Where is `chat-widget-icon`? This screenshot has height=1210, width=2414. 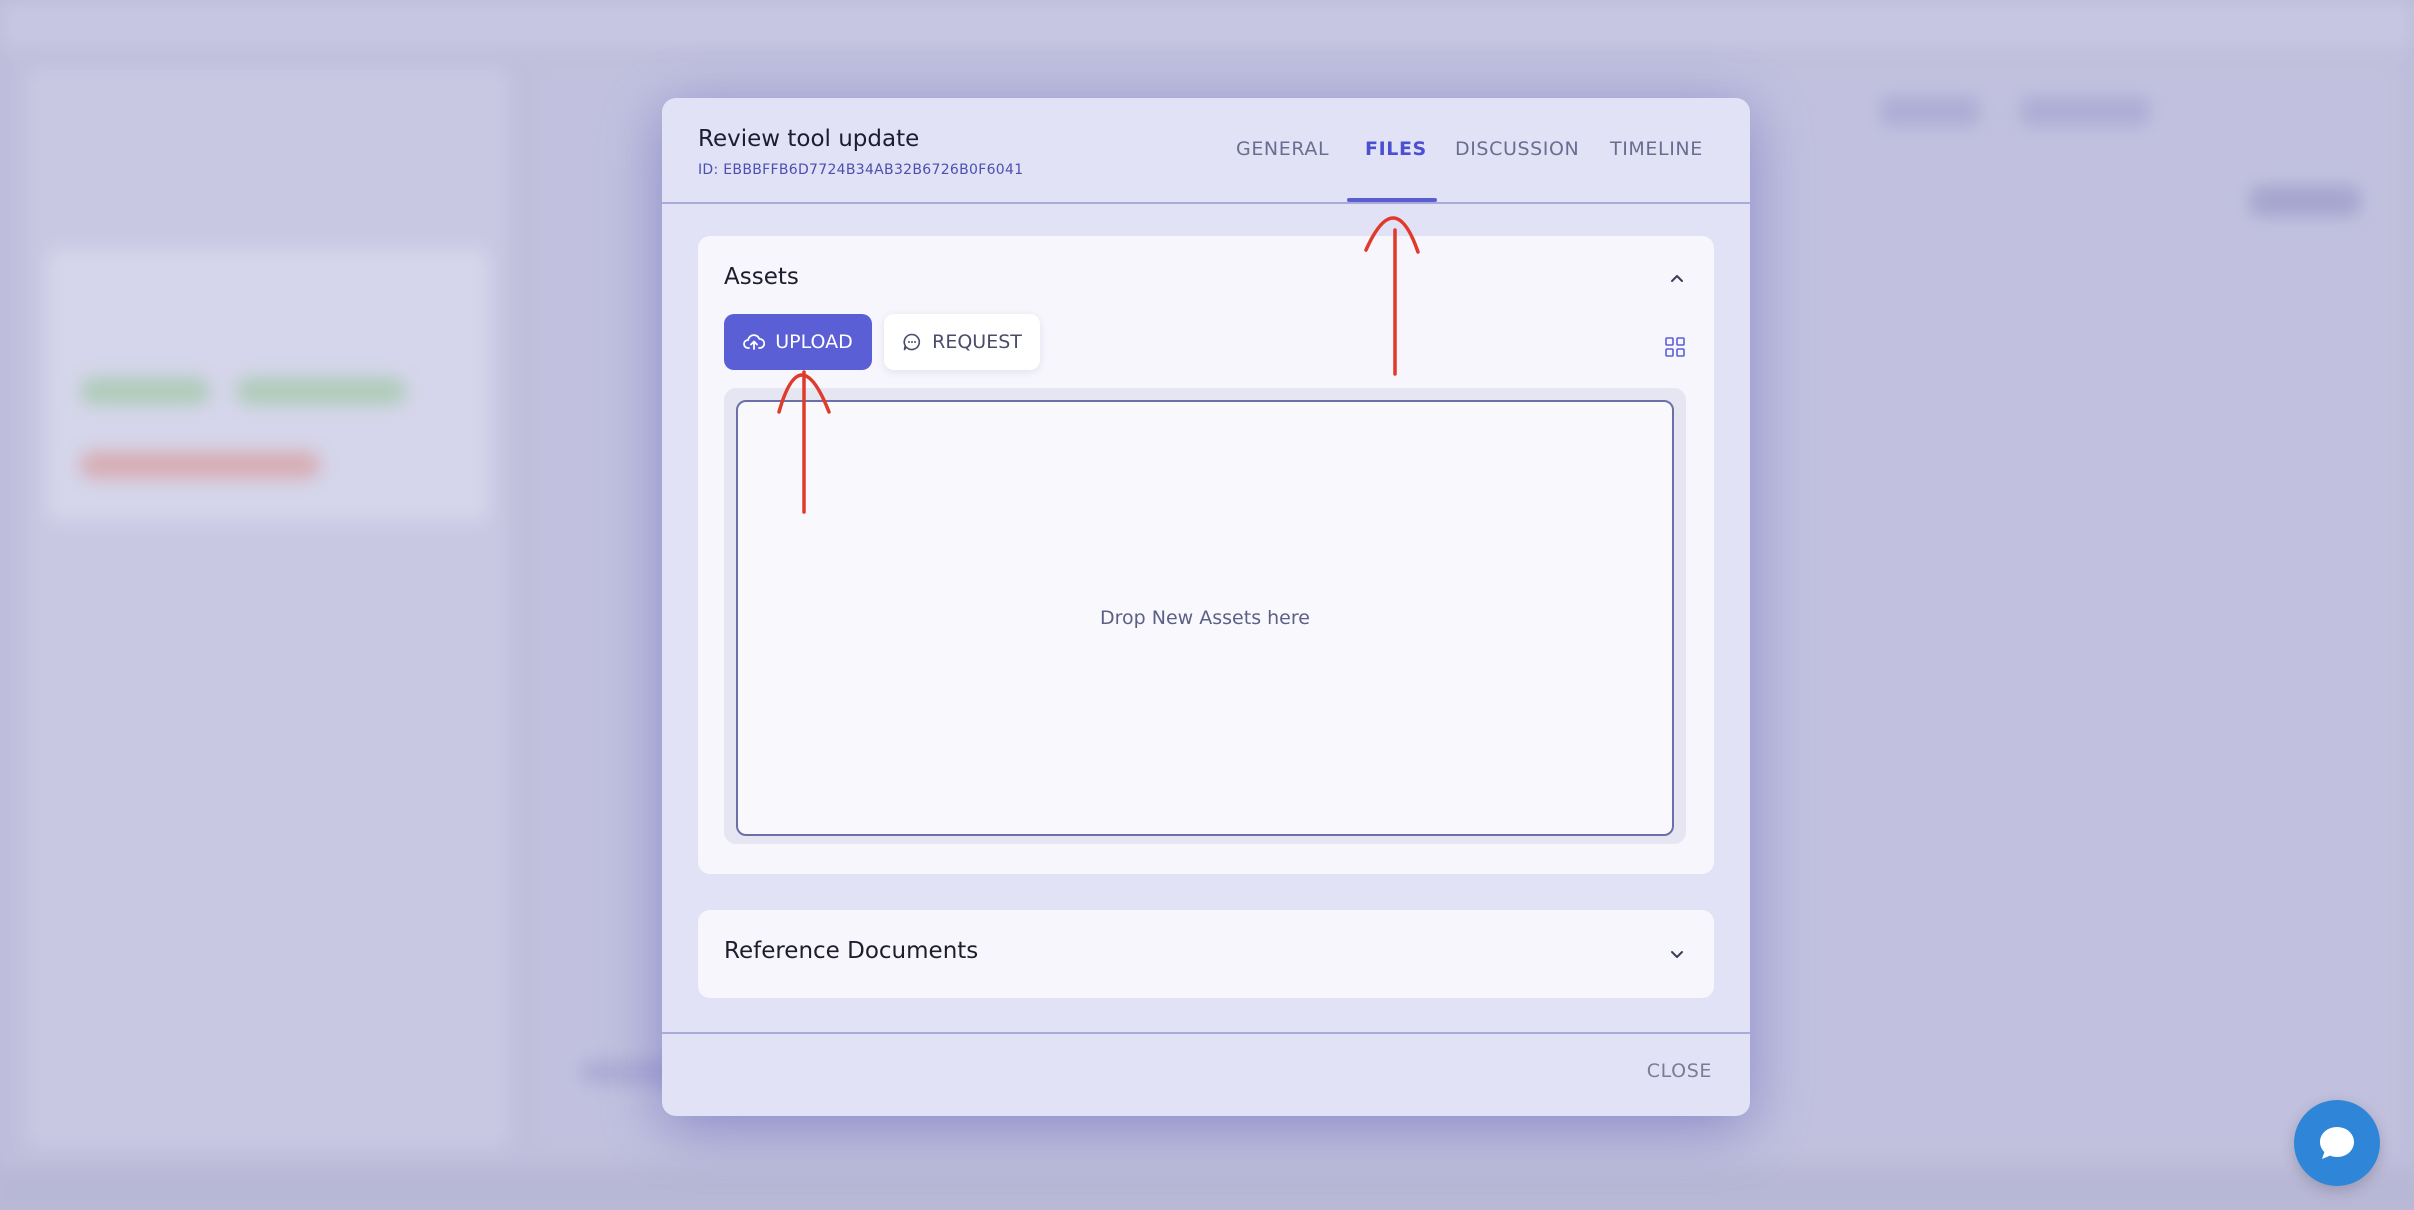 chat-widget-icon is located at coordinates (2337, 1143).